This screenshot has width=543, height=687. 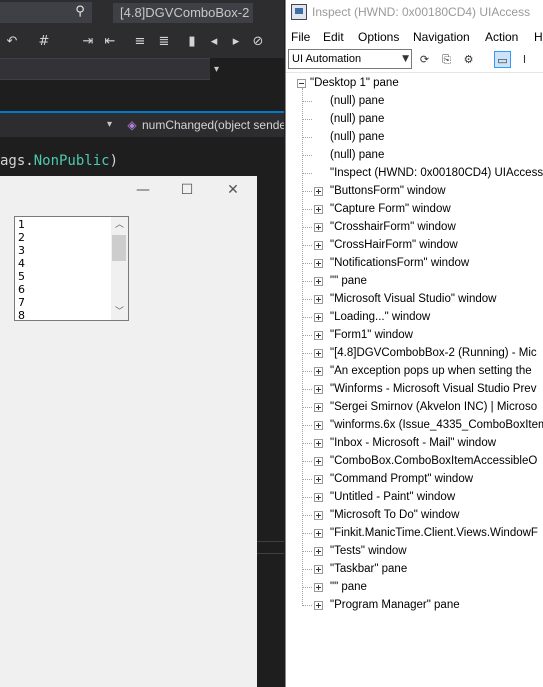 What do you see at coordinates (538, 37) in the screenshot?
I see `menu-help: H` at bounding box center [538, 37].